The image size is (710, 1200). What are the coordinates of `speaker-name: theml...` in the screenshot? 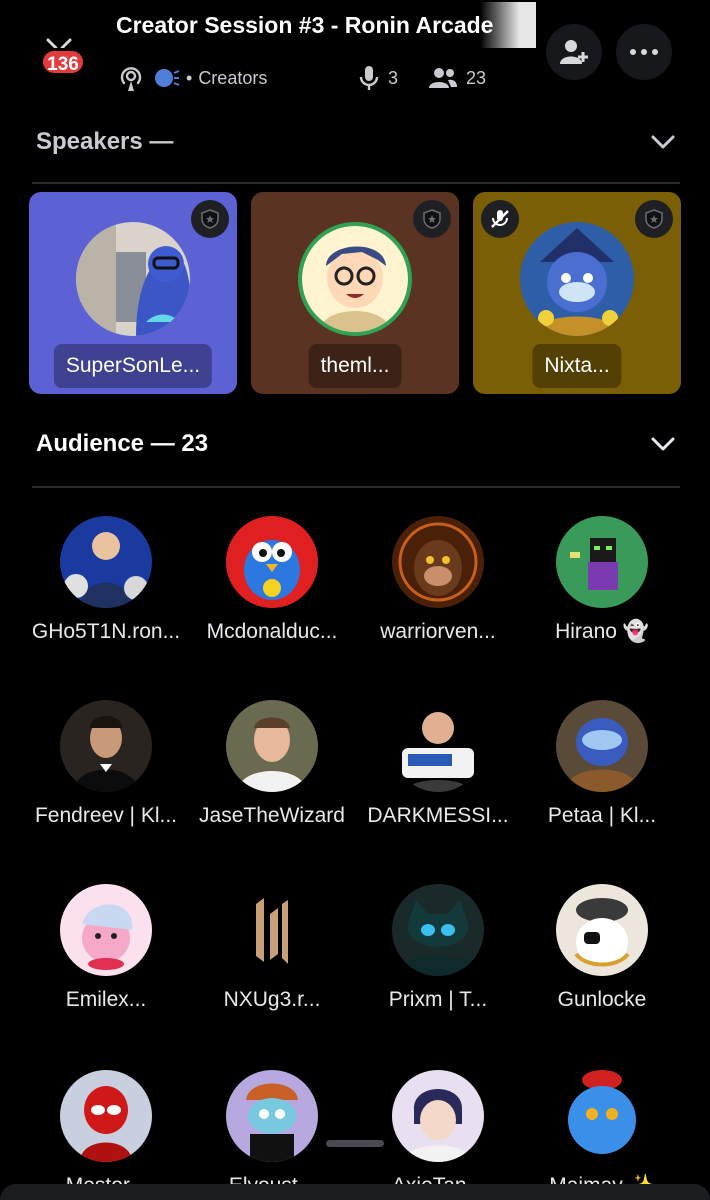 It's located at (355, 366).